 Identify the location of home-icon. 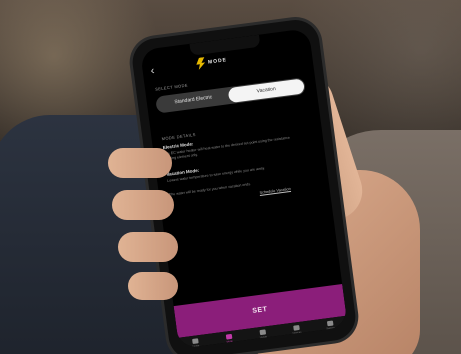
(195, 340).